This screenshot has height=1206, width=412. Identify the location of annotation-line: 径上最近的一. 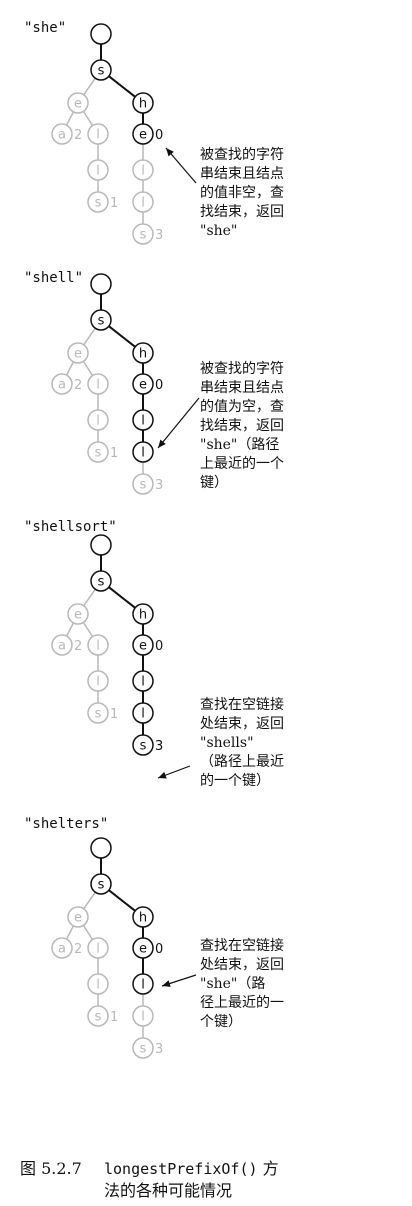
(242, 1003).